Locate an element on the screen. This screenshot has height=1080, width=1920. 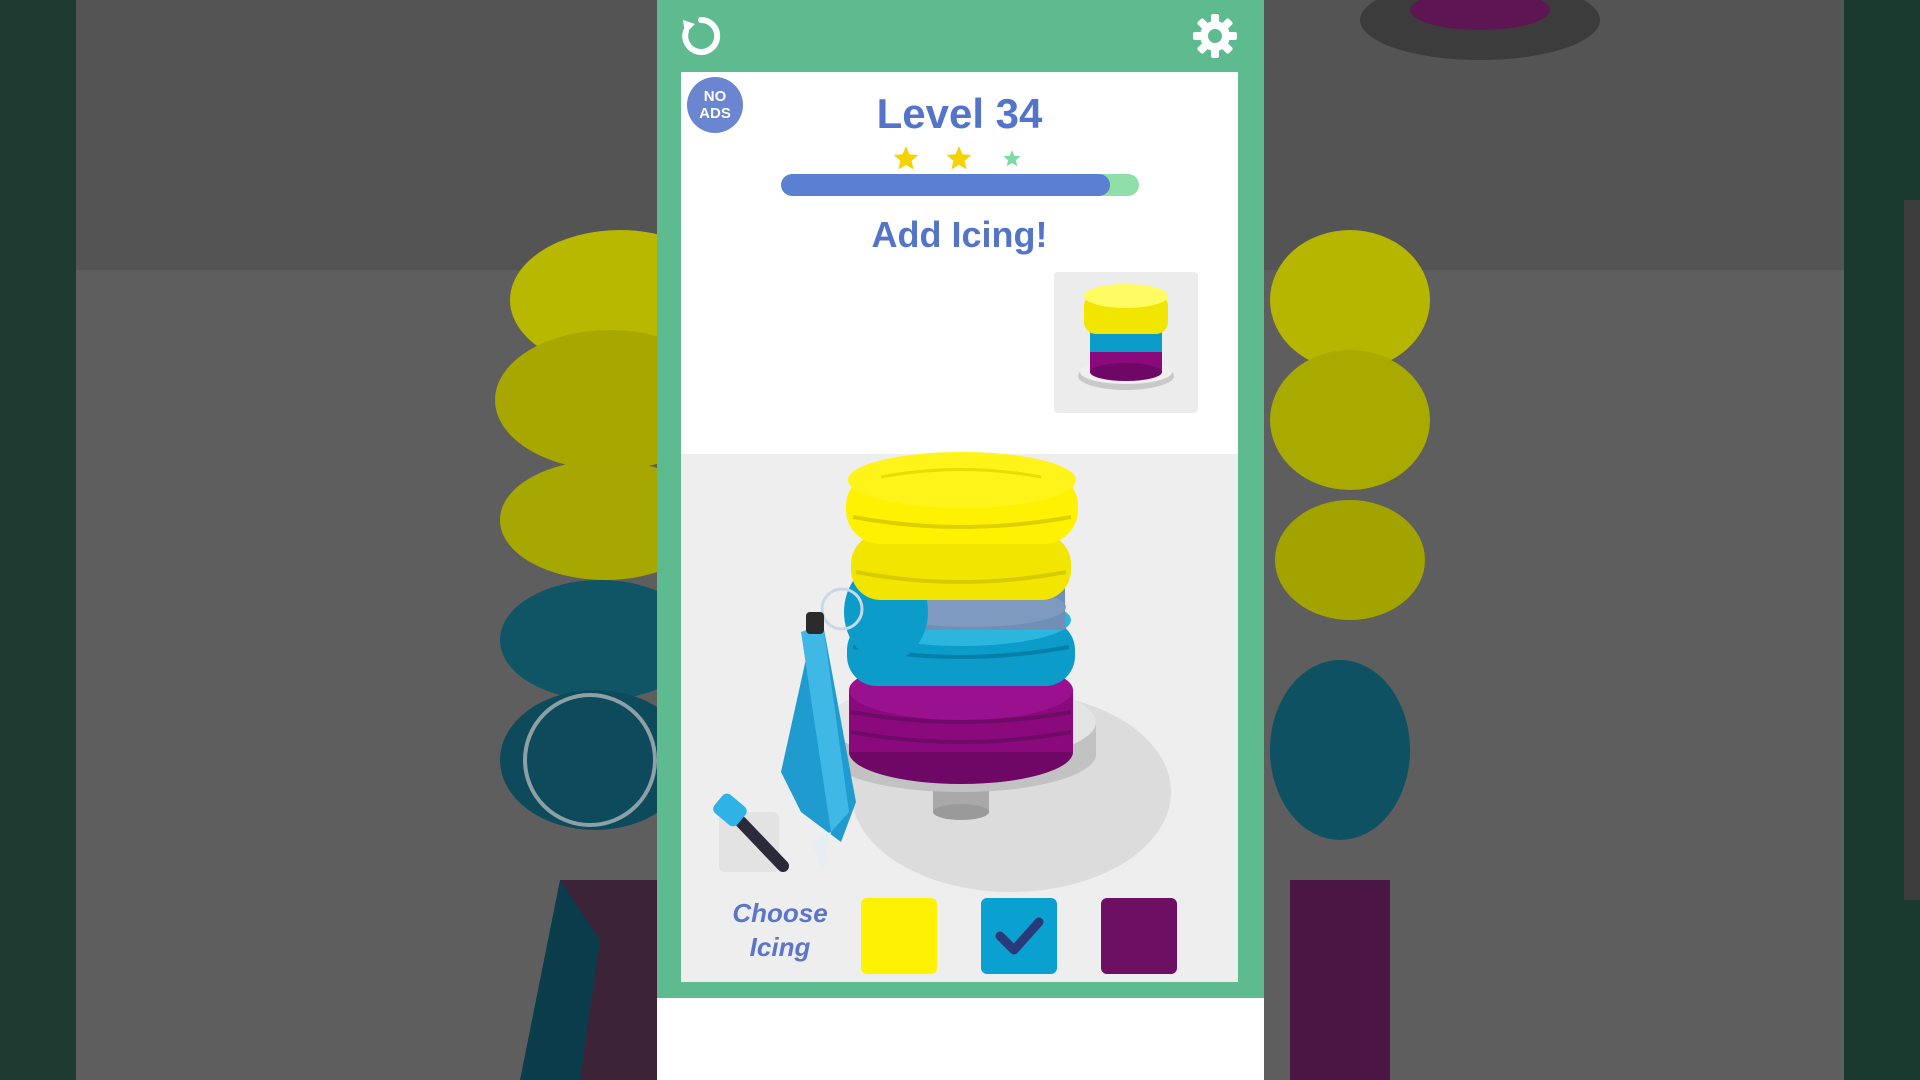
level-title: Level 34 is located at coordinates (959, 113).